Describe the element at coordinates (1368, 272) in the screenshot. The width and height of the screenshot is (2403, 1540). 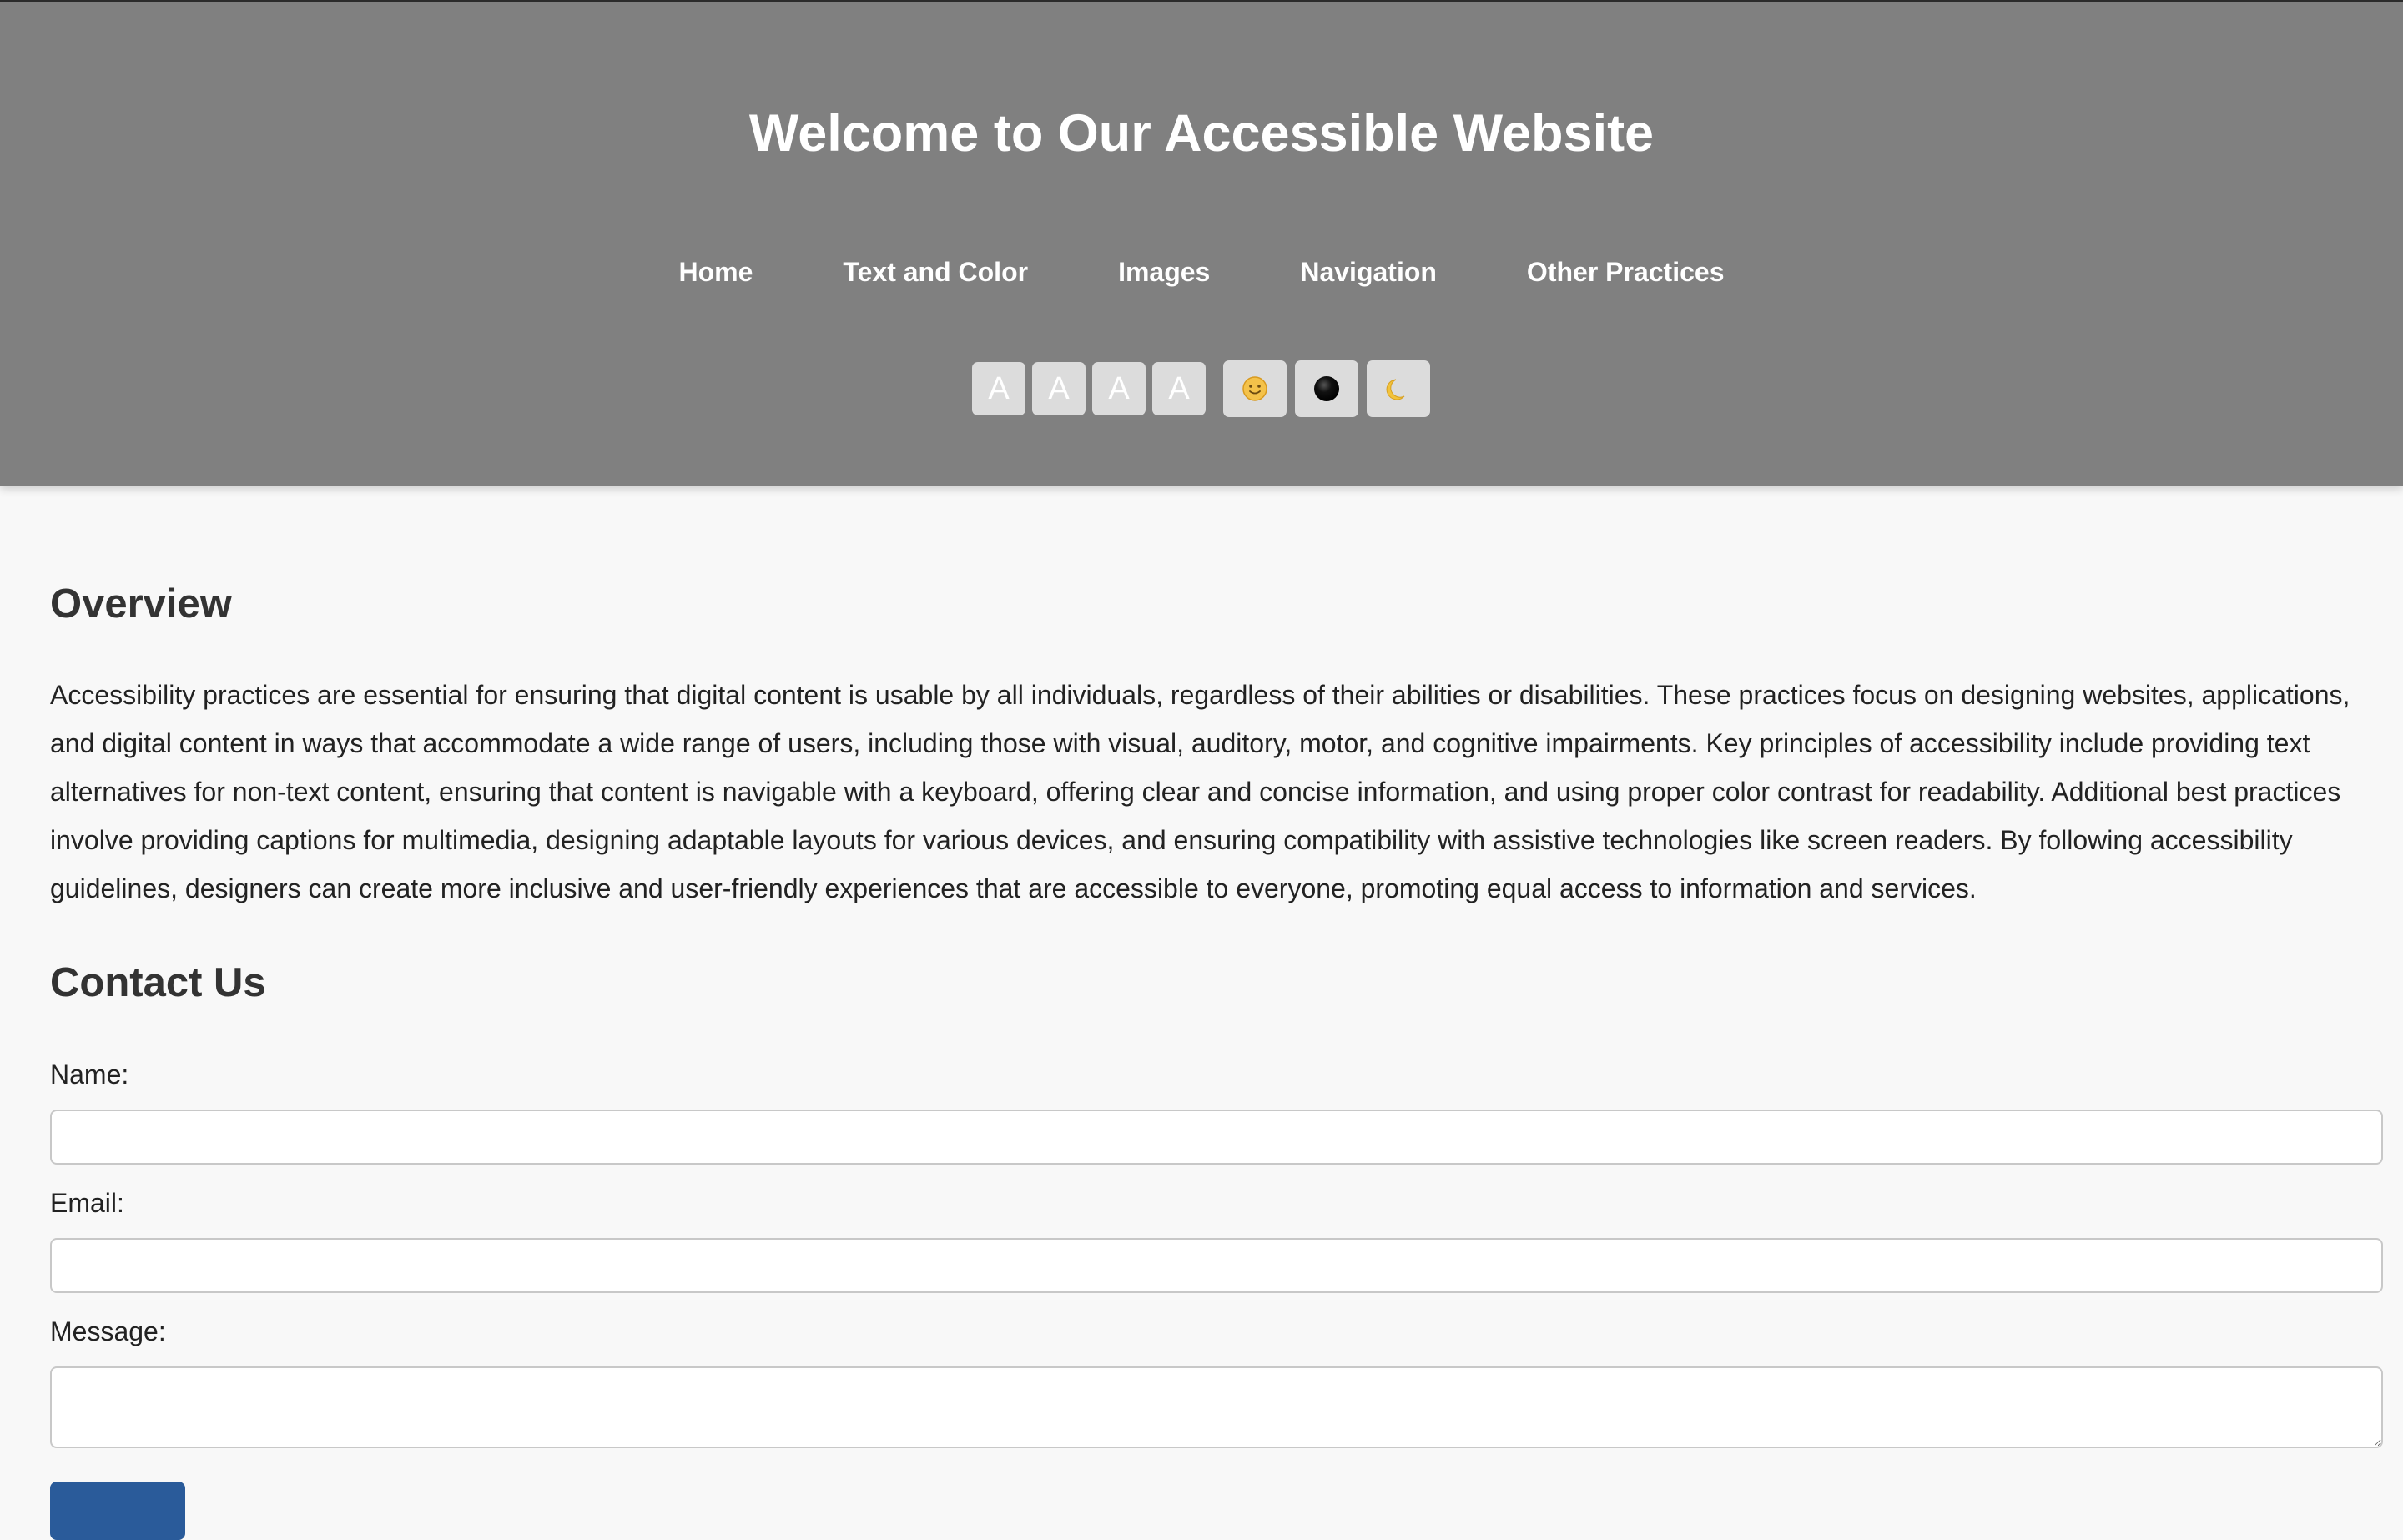
I see `nav-link-navigation: Navigation` at that location.